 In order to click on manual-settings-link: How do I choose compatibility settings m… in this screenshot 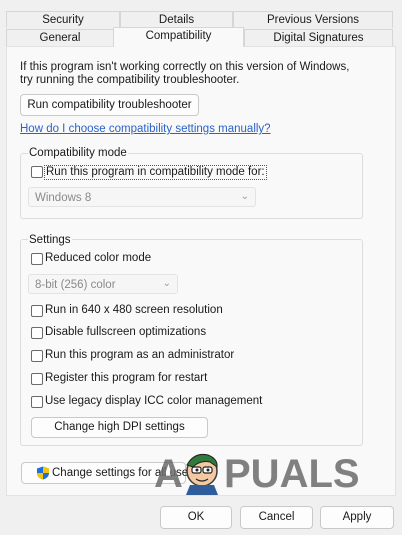, I will do `click(145, 129)`.